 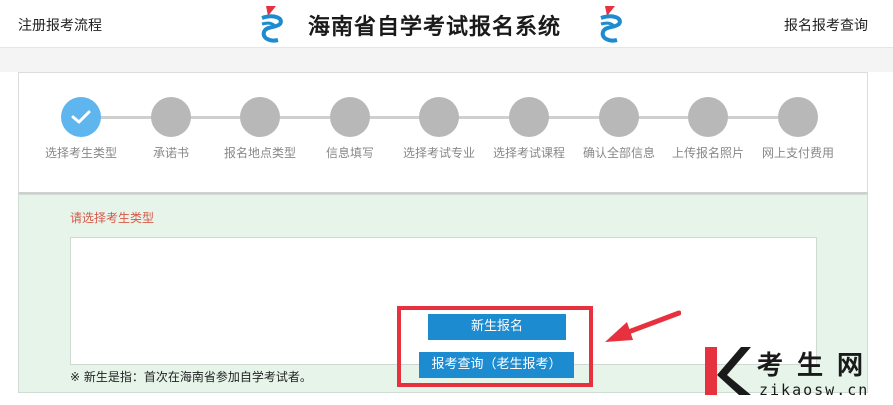 What do you see at coordinates (170, 153) in the screenshot?
I see `step-label: 承诺书` at bounding box center [170, 153].